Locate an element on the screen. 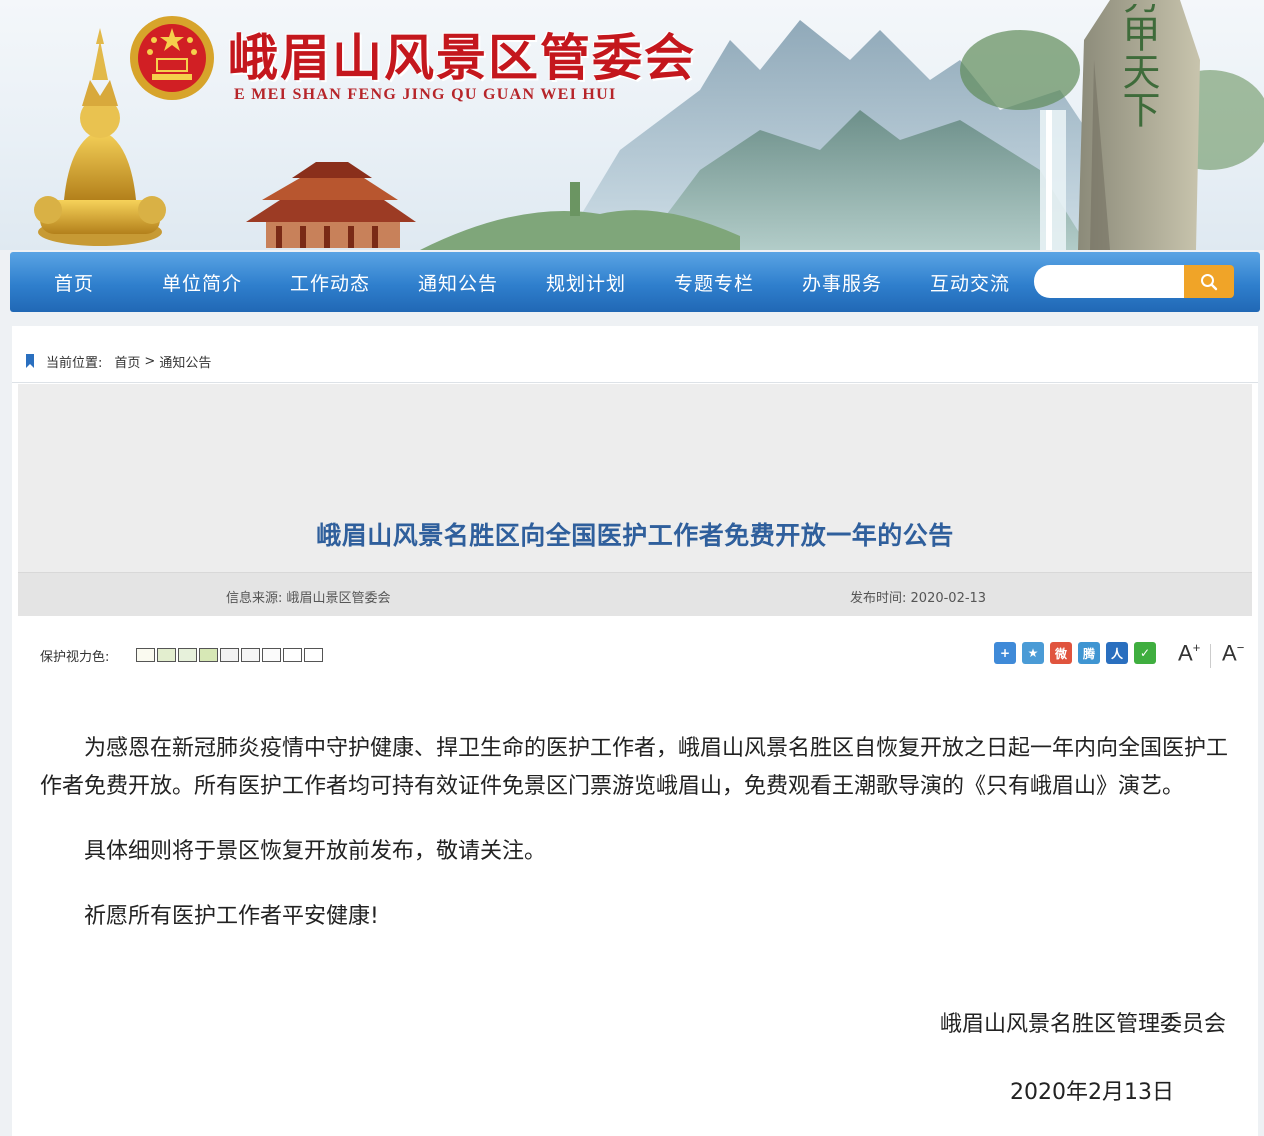  date-value: 2020-02-13 is located at coordinates (948, 598).